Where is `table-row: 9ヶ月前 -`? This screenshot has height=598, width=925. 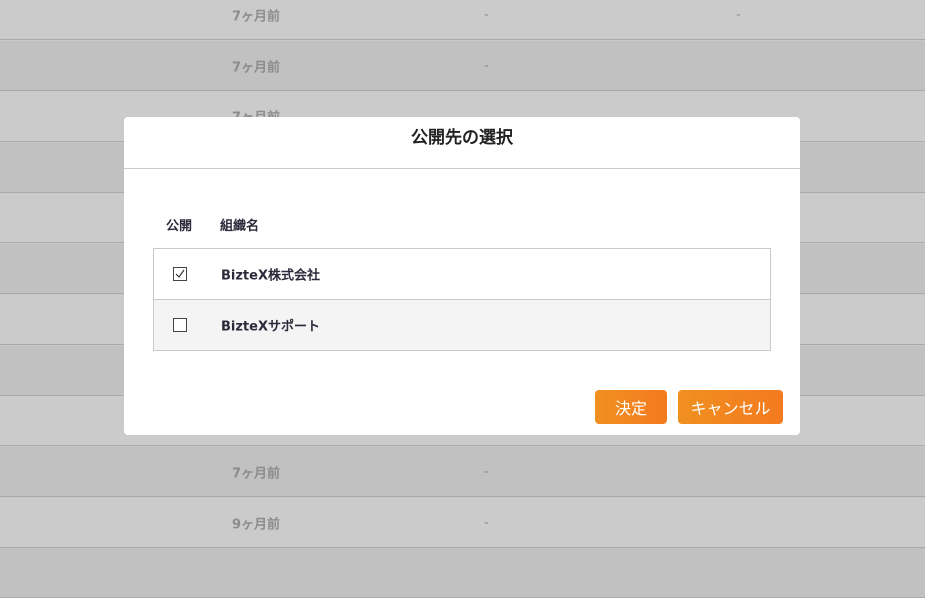 table-row: 9ヶ月前 - is located at coordinates (462, 523).